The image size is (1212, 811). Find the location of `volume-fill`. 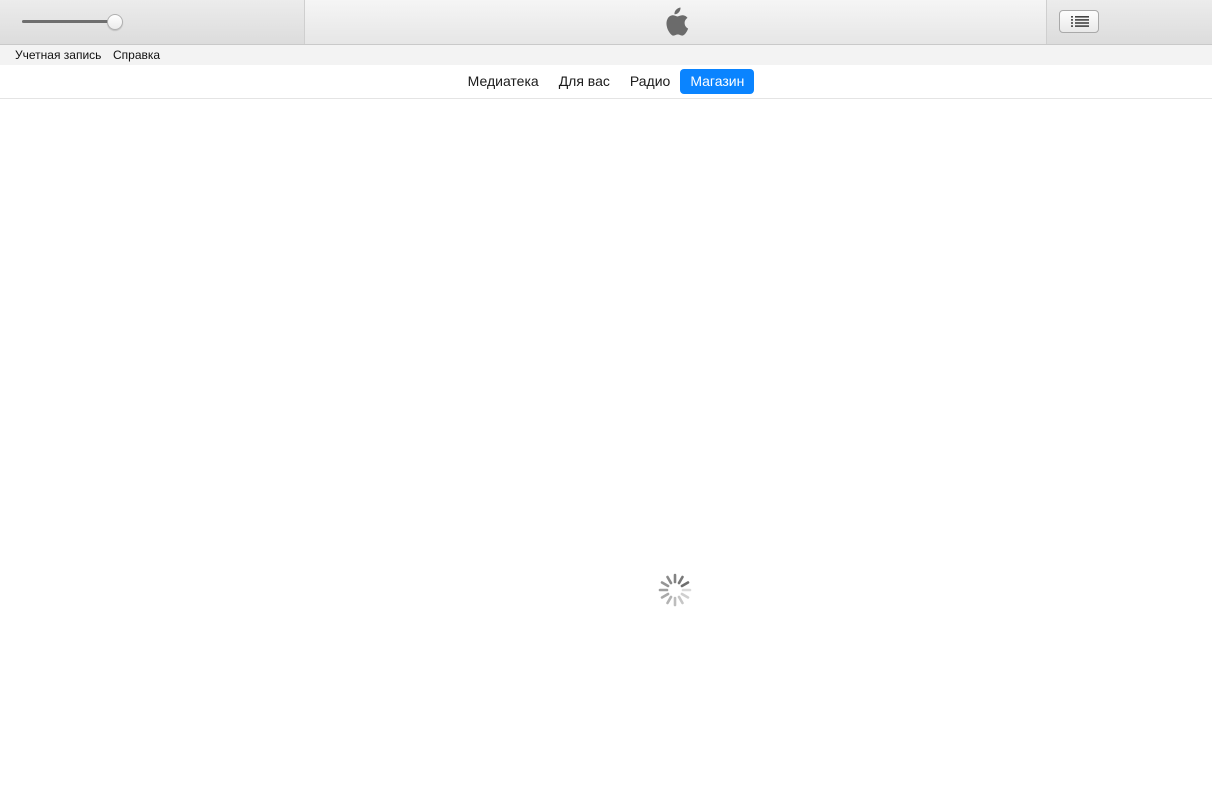

volume-fill is located at coordinates (68, 21).